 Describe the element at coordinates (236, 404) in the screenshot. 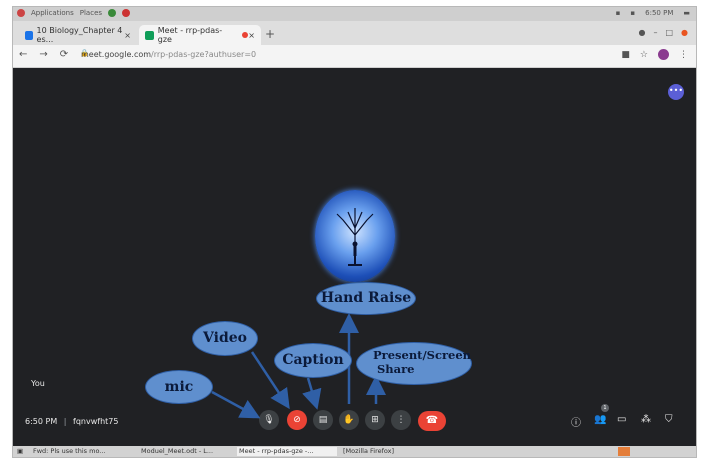

I see `mic-arrow` at that location.